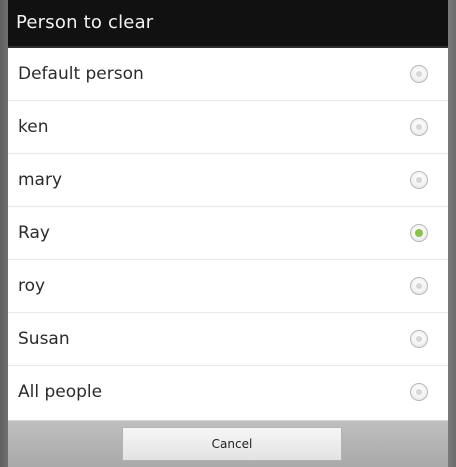 This screenshot has width=456, height=467. Describe the element at coordinates (228, 286) in the screenshot. I see `option-roy: roy` at that location.